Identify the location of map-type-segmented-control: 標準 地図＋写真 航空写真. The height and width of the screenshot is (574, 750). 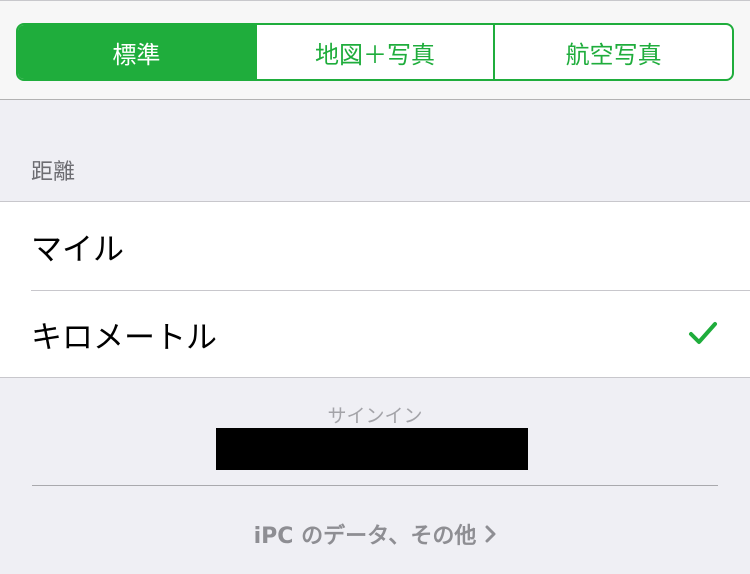
(375, 52).